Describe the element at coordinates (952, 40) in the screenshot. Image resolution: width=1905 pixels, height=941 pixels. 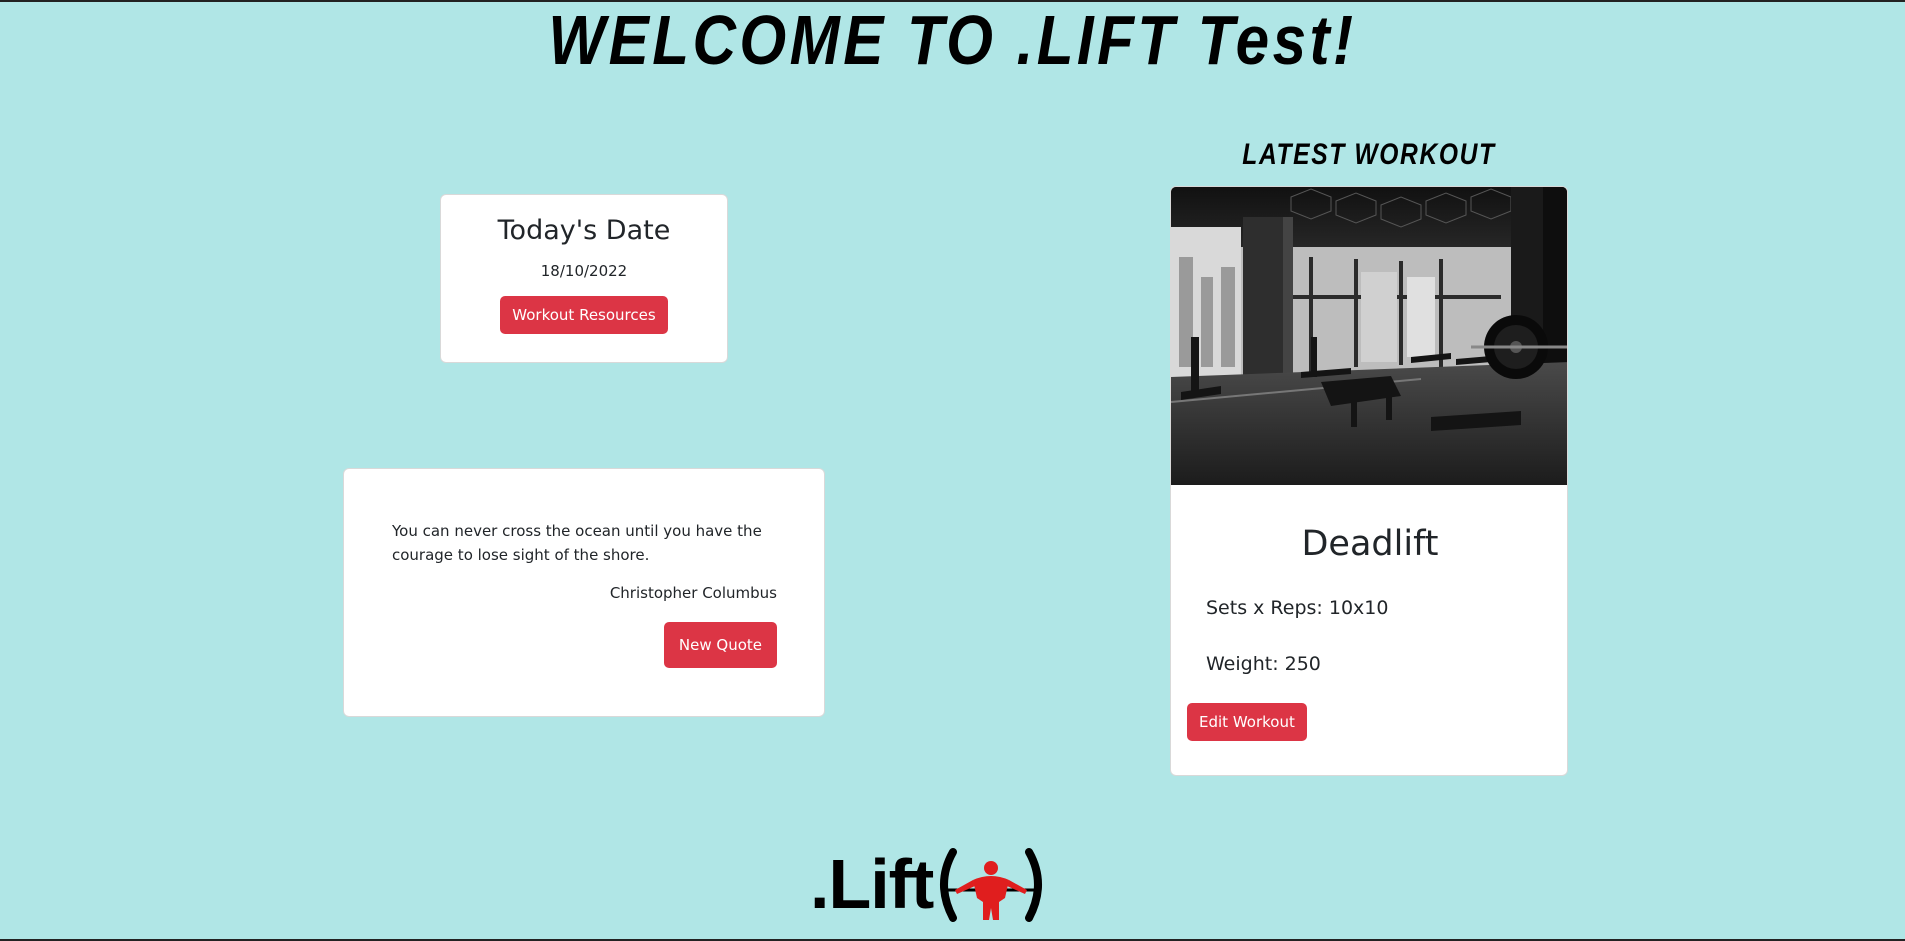
I see `page-title: WELCOME TO .LIFT Test!` at that location.